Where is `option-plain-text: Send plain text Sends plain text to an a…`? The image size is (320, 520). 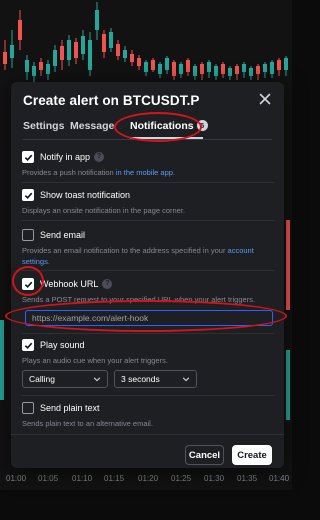
option-plain-text: Send plain text Sends plain text to an a… is located at coordinates (148, 415).